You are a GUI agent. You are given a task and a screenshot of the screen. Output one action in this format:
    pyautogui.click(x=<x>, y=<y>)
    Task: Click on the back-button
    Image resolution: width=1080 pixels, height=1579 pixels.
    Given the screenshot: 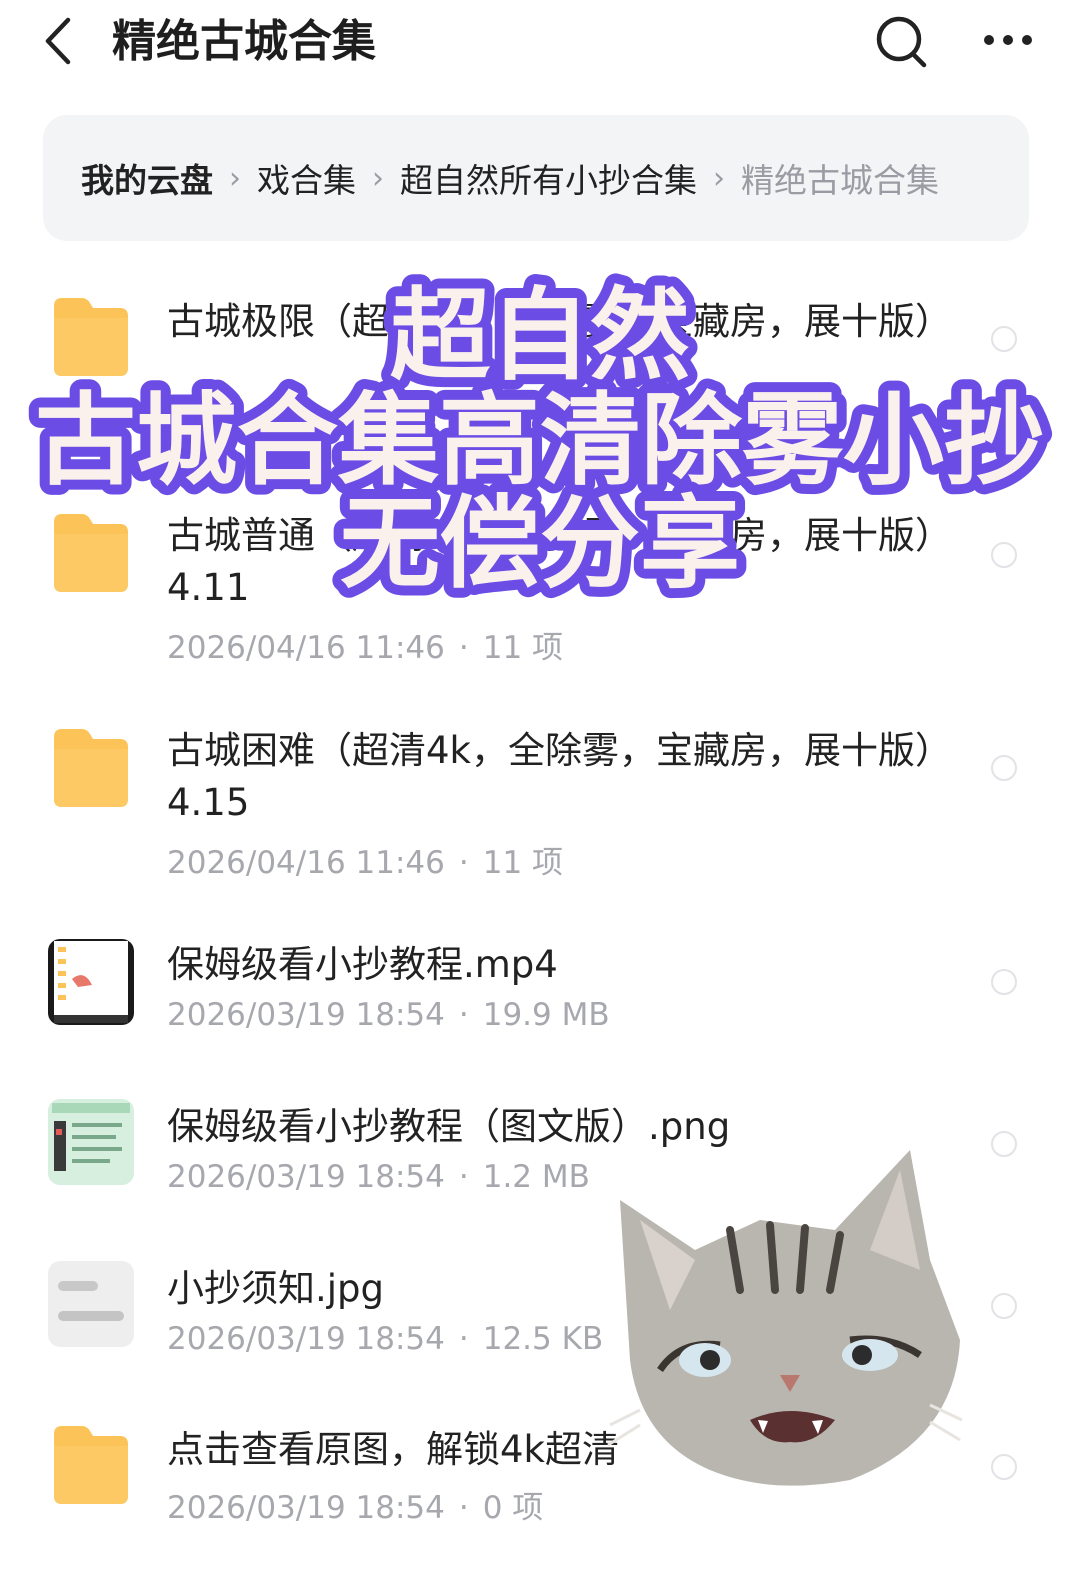 What is the action you would take?
    pyautogui.click(x=62, y=42)
    